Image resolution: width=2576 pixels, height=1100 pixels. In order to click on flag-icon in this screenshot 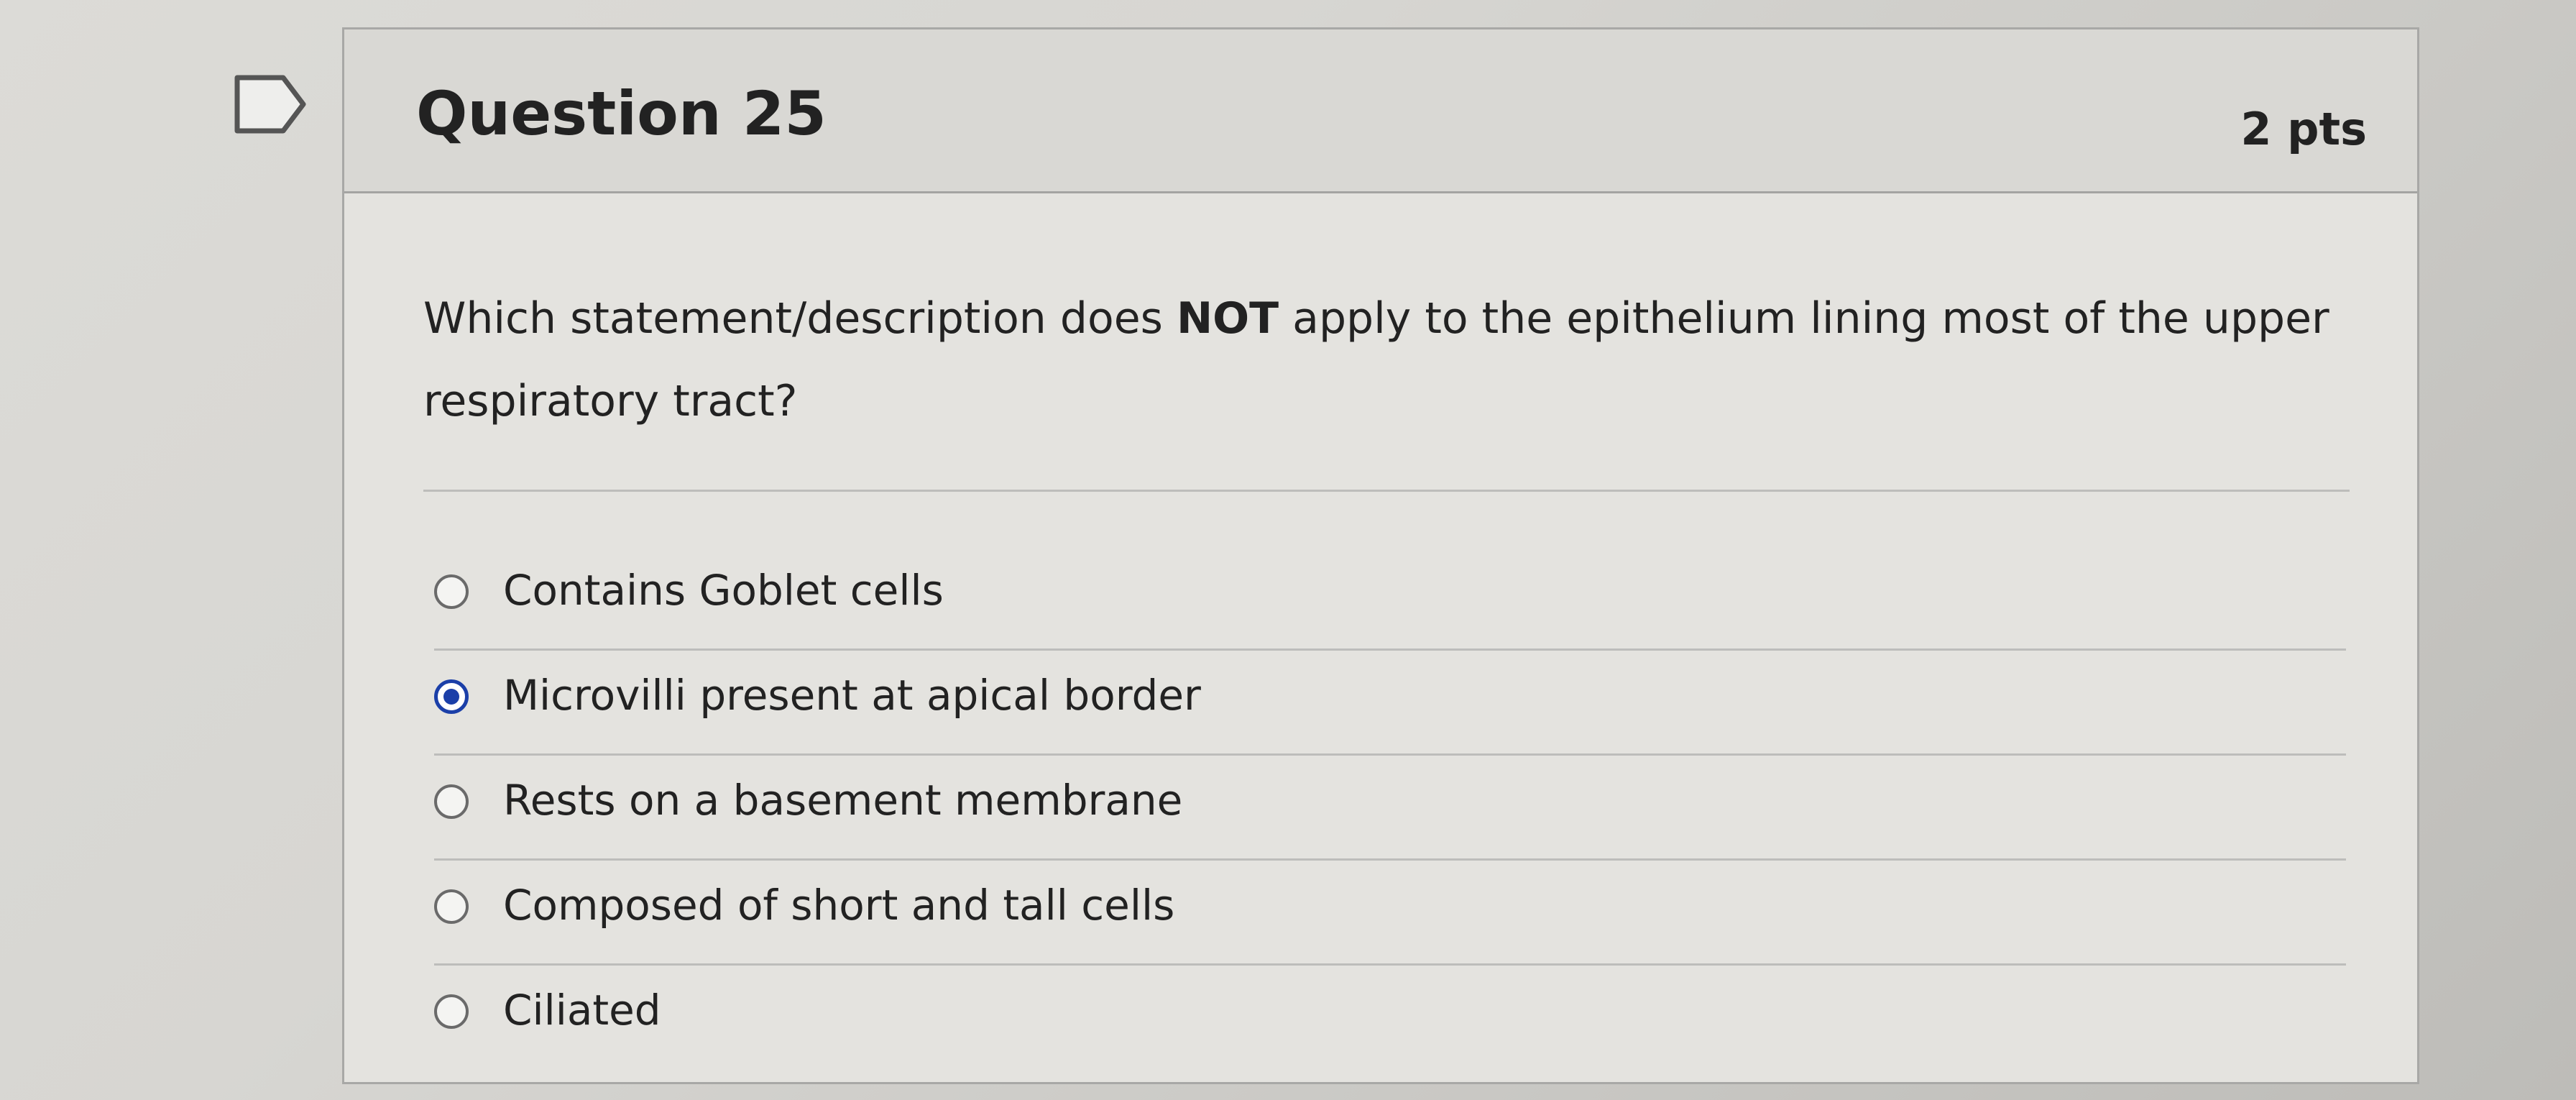, I will do `click(270, 104)`.